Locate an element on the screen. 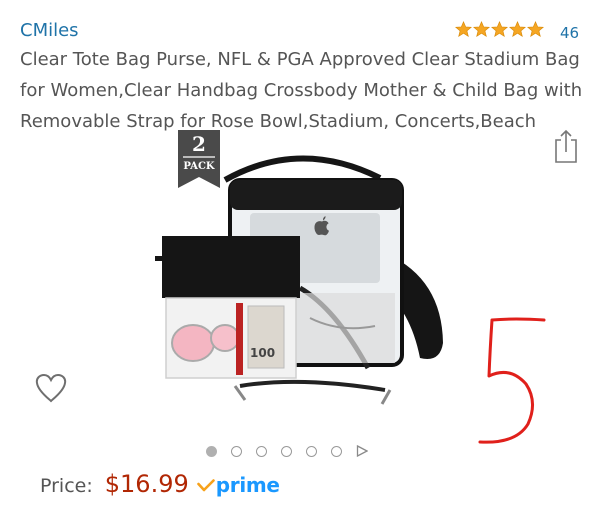 The height and width of the screenshot is (507, 600). apple-logo-icon is located at coordinates (321, 226).